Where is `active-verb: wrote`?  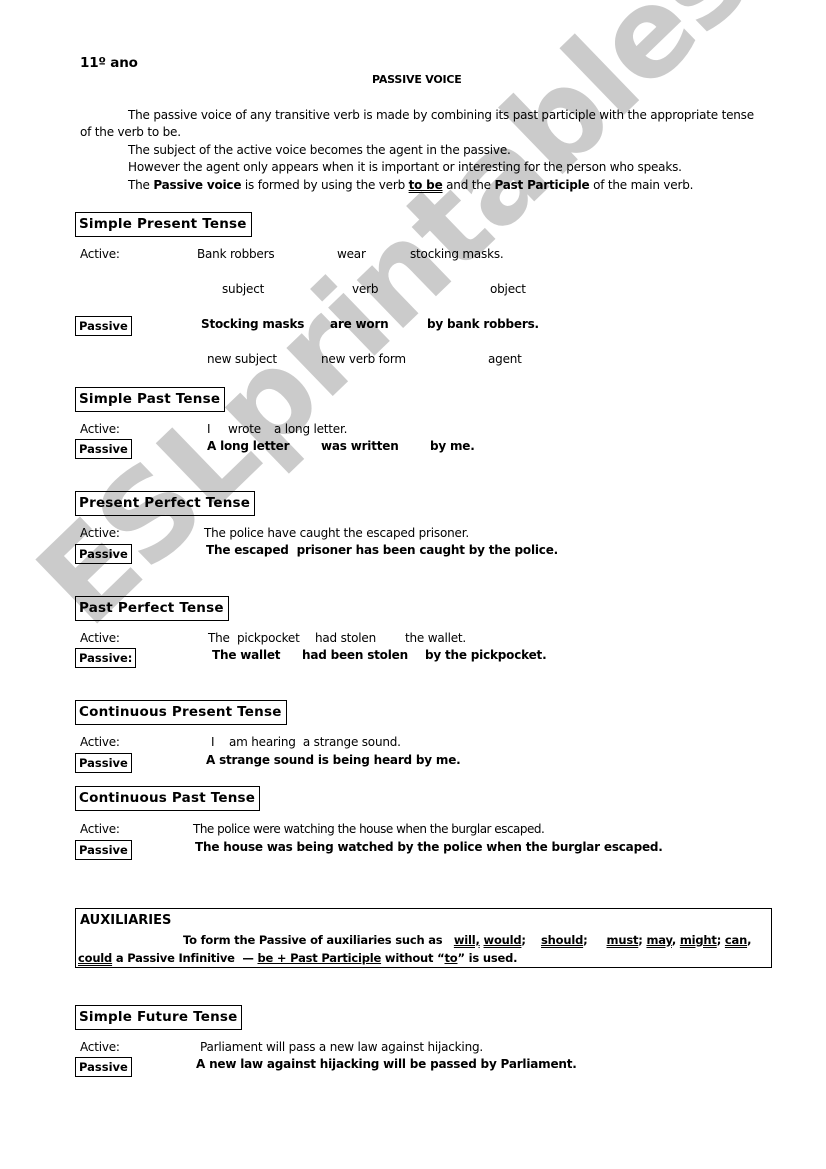 active-verb: wrote is located at coordinates (244, 429).